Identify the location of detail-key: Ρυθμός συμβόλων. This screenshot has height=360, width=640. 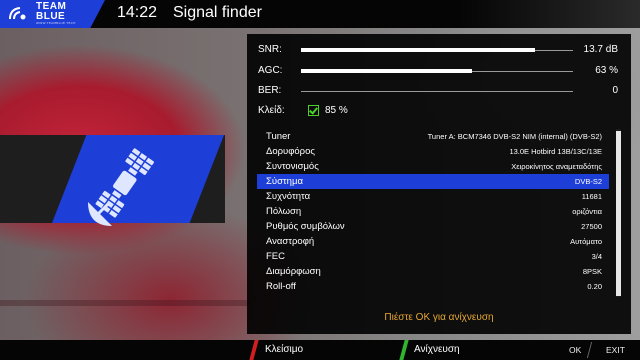
(305, 226).